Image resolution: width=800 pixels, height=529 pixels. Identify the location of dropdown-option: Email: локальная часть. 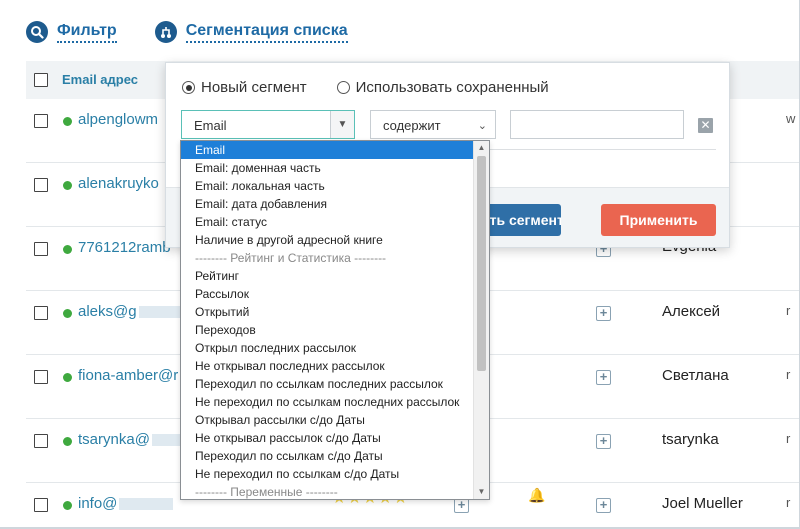
(328, 186).